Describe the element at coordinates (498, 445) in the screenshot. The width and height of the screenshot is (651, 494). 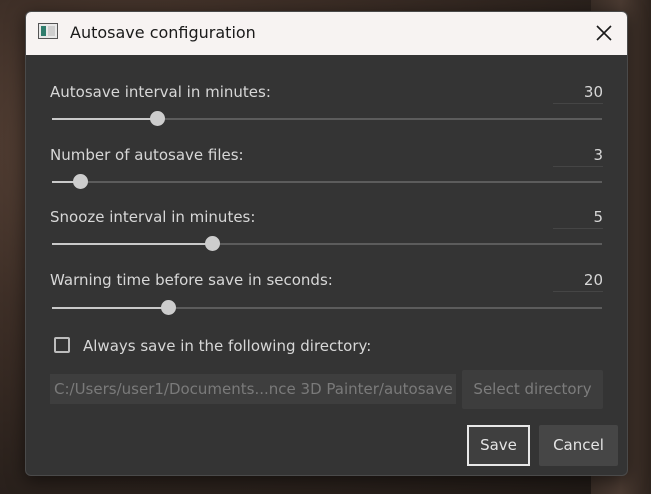
I see `save-button: Save` at that location.